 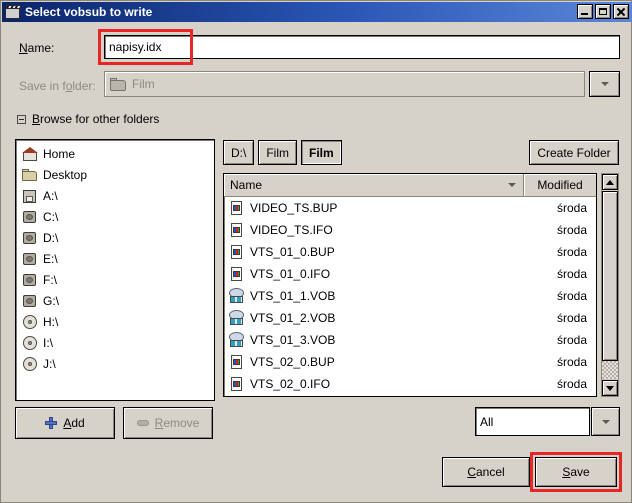 What do you see at coordinates (116, 237) in the screenshot?
I see `place-item-d: D:\` at bounding box center [116, 237].